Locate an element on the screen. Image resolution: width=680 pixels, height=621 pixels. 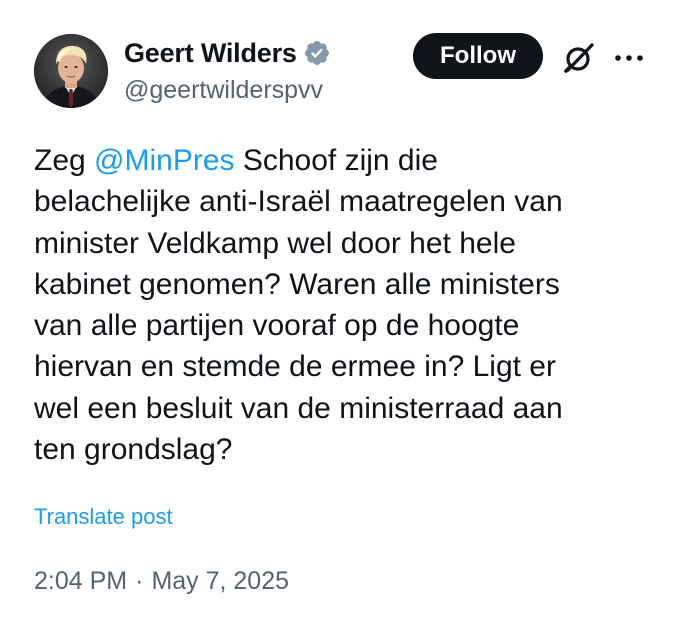
tweet-line-1: Zeg @MinPres Schoof zijn die is located at coordinates (236, 160).